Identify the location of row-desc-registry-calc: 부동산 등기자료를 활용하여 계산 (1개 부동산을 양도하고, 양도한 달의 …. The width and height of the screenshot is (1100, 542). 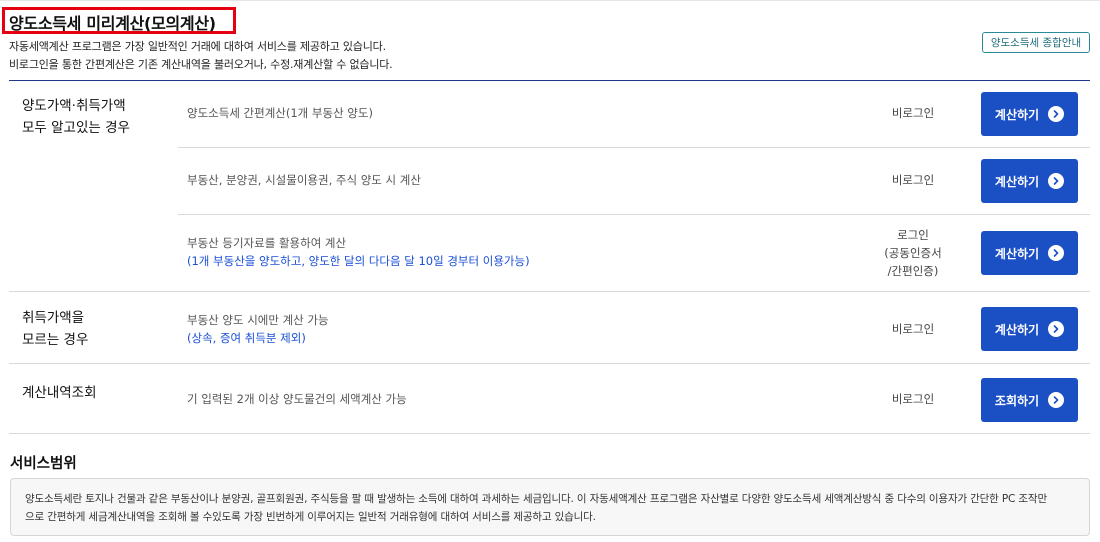
(358, 252).